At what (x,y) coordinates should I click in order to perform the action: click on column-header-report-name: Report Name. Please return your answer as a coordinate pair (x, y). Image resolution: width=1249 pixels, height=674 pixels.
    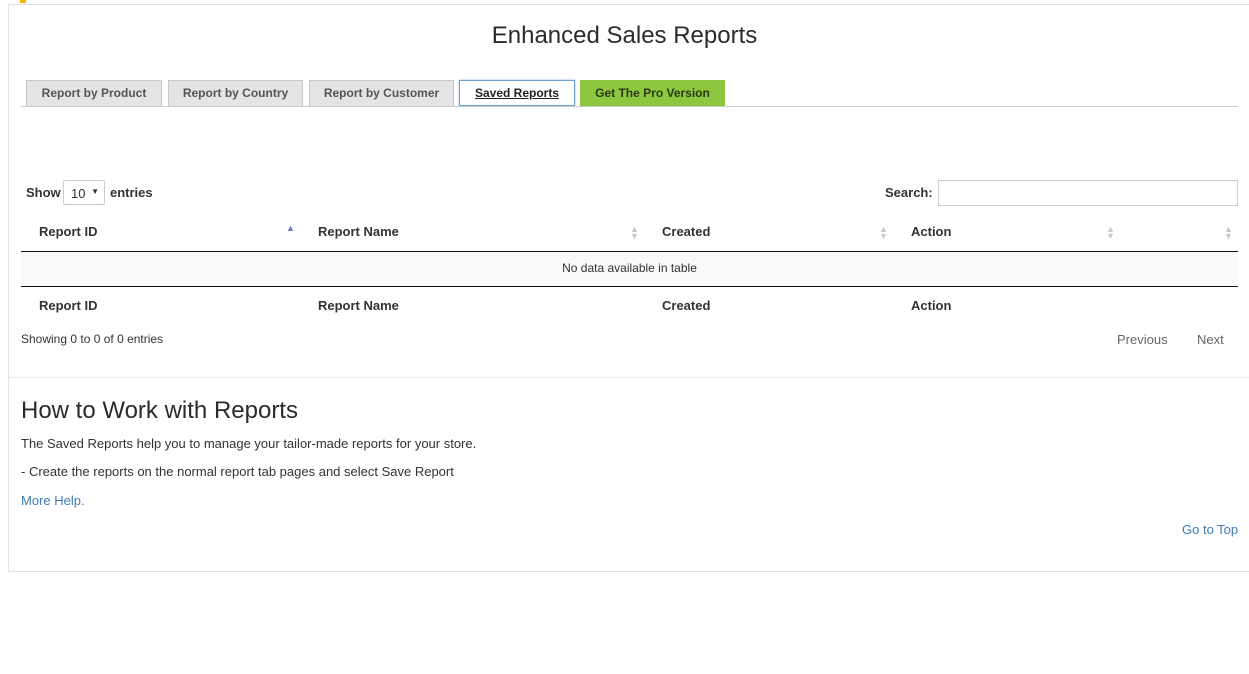
    Looking at the image, I should click on (358, 231).